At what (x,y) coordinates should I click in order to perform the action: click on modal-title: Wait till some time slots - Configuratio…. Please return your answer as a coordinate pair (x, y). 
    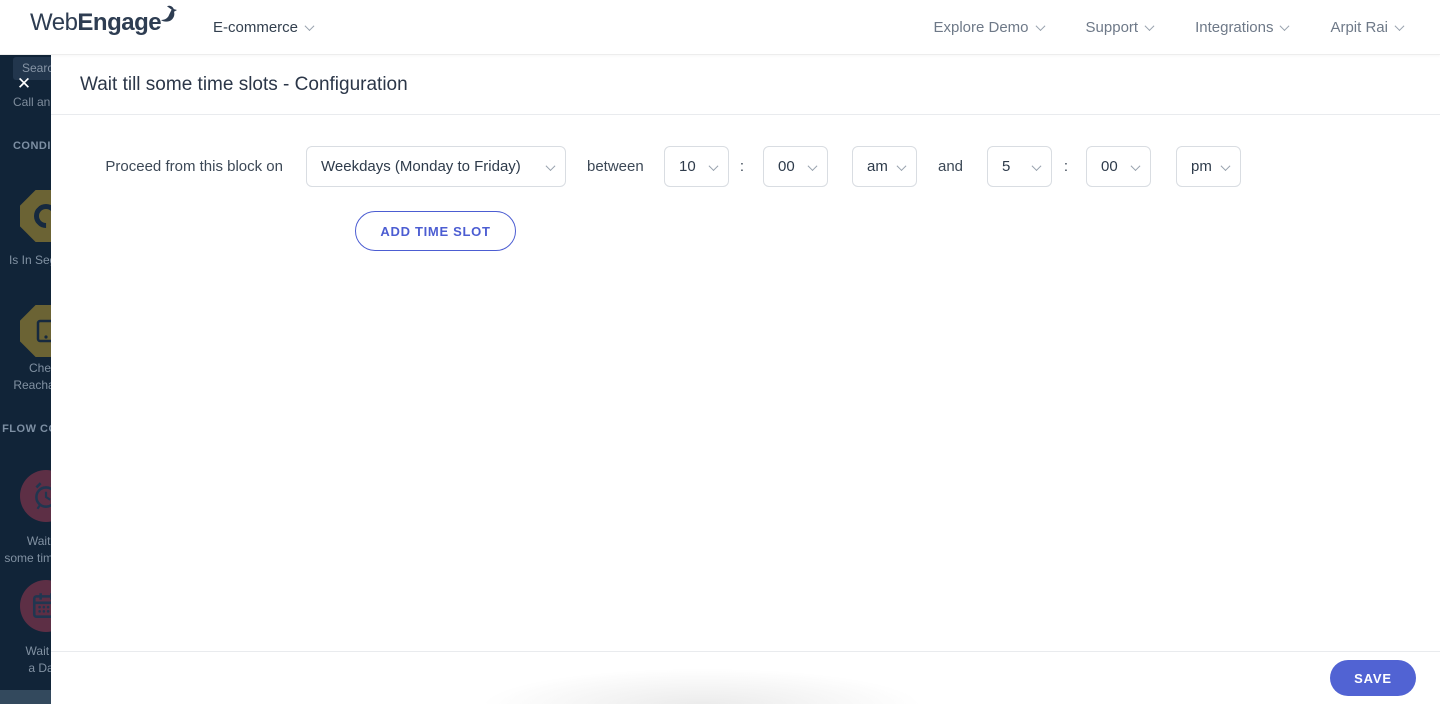
    Looking at the image, I should click on (244, 84).